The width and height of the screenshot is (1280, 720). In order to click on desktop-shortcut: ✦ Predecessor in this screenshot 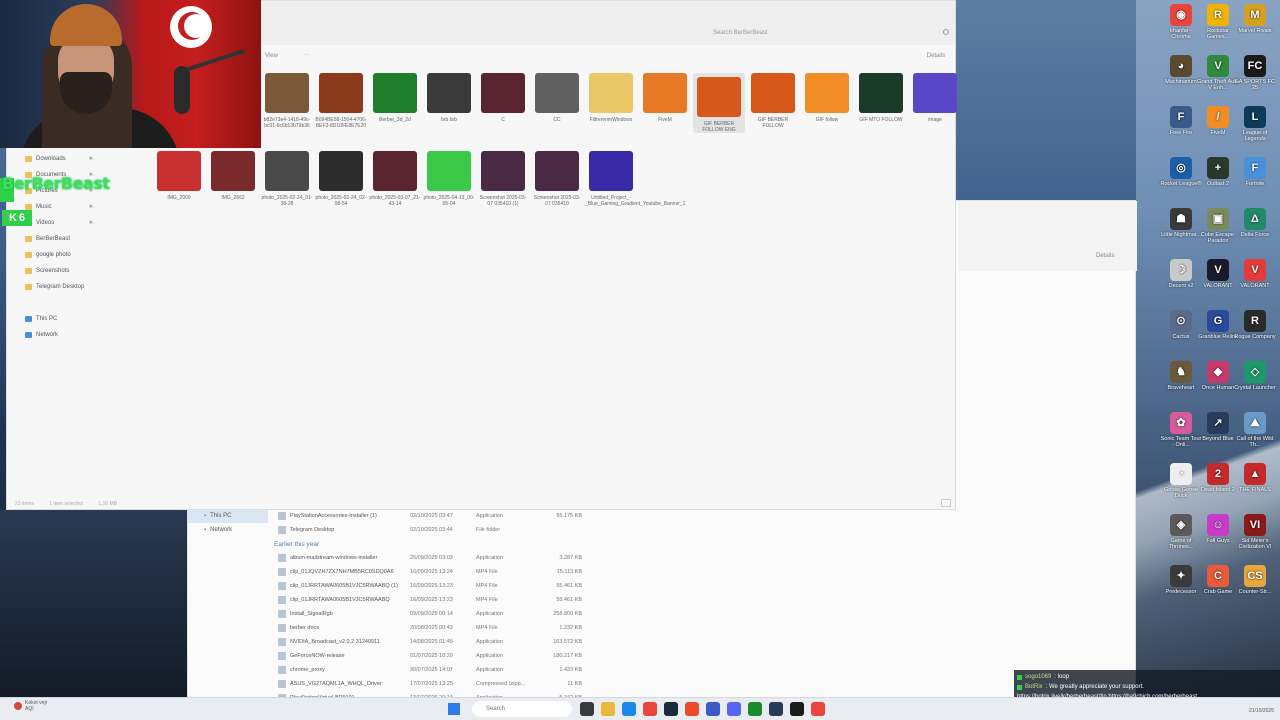, I will do `click(1181, 580)`.